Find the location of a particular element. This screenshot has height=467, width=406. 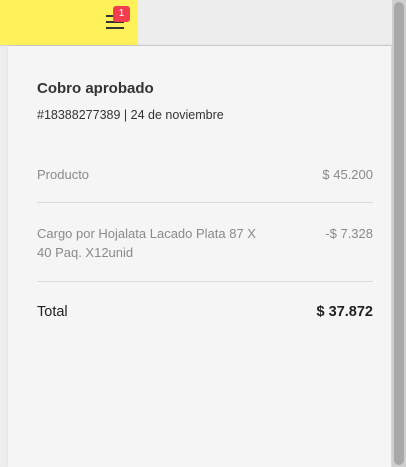

scrollbar-thumb is located at coordinates (399, 233).